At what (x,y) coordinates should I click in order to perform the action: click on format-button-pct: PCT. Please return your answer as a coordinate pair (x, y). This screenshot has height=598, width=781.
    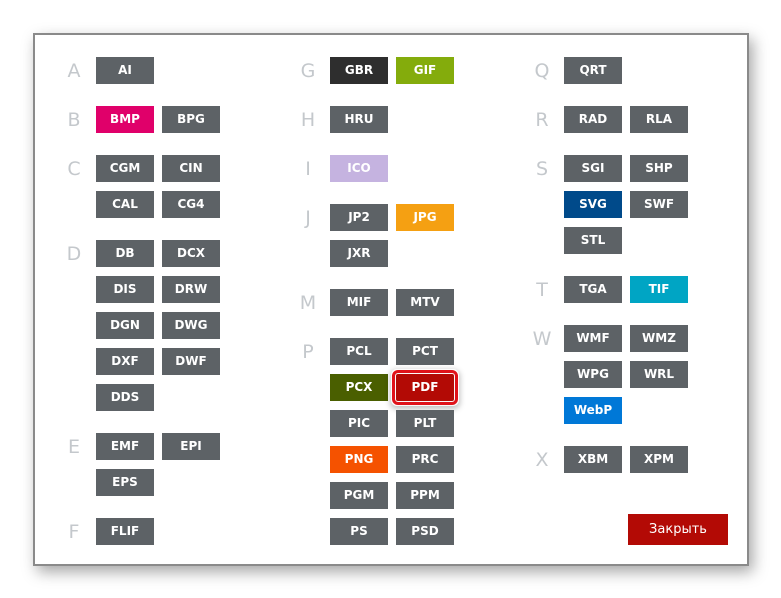
    Looking at the image, I should click on (425, 351).